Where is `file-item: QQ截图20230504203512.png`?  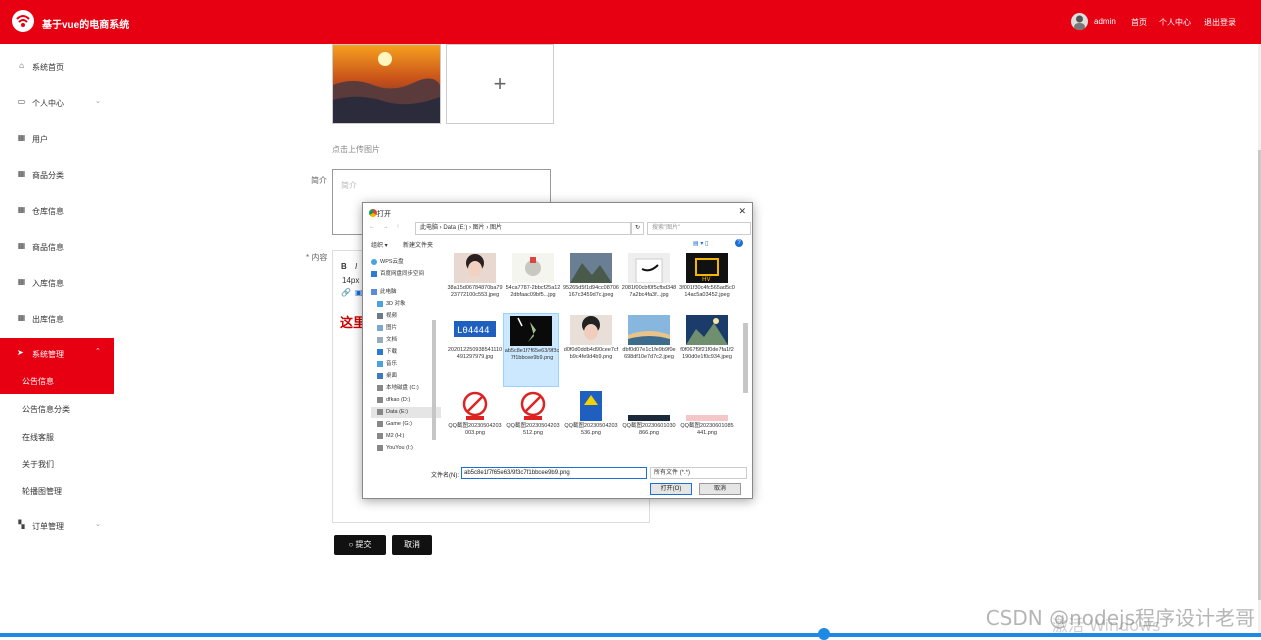
file-item: QQ截图20230504203512.png is located at coordinates (532, 425).